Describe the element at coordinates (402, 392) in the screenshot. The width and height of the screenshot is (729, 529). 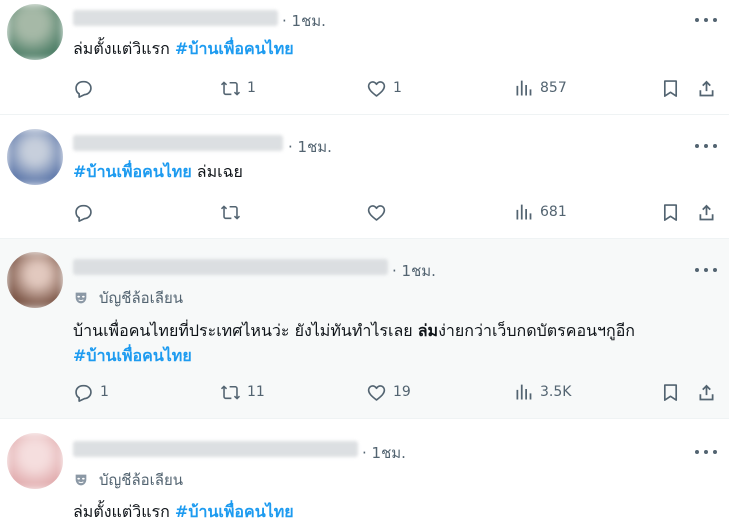
I see `like-count: 19` at that location.